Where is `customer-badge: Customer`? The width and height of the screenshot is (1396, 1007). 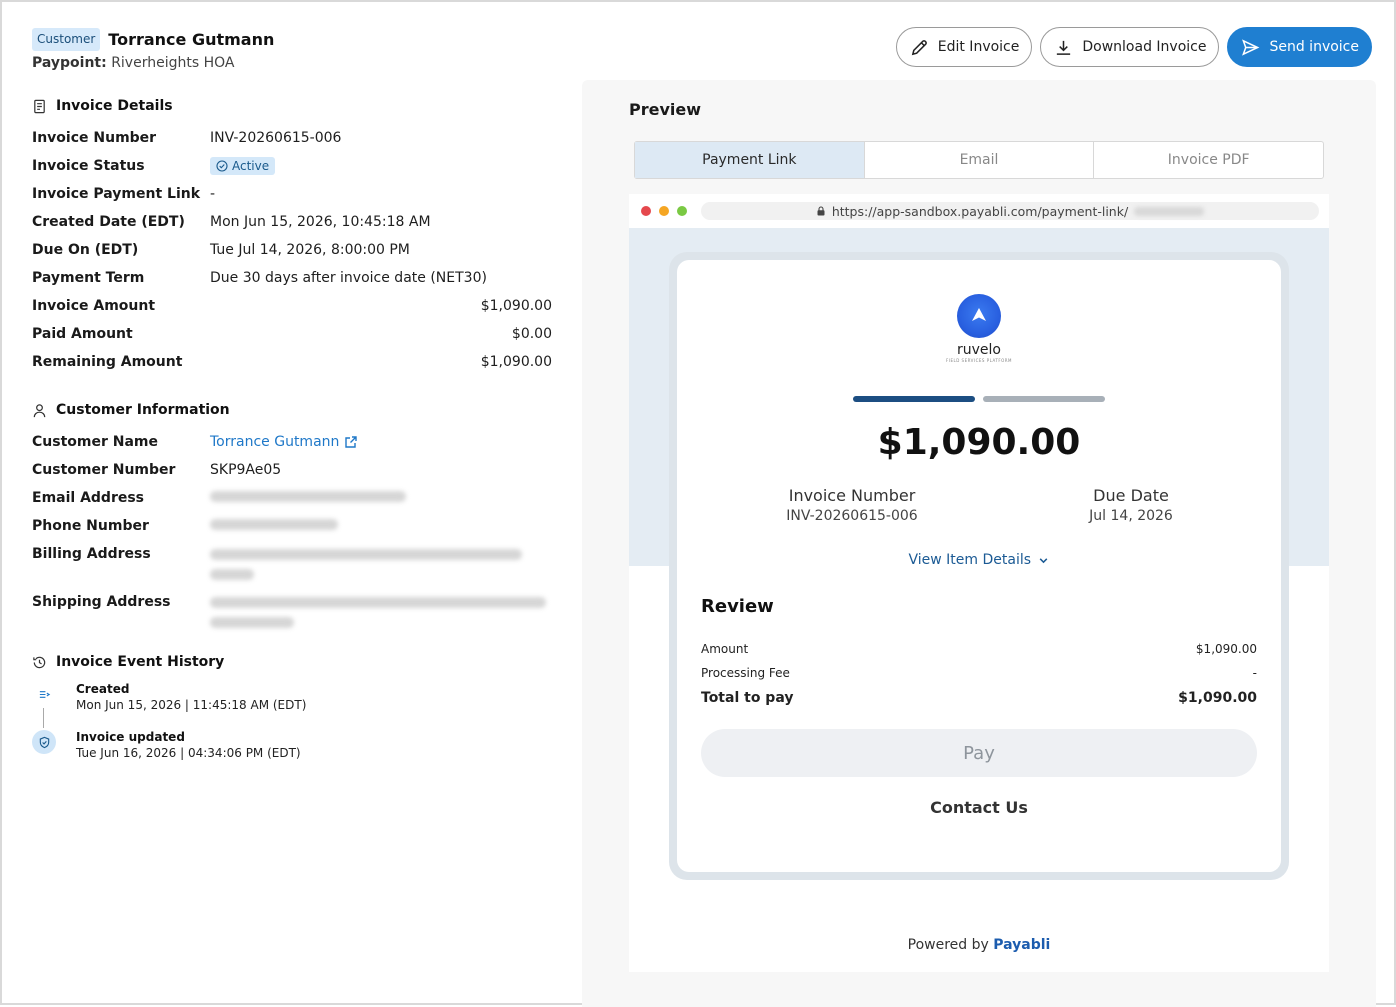 customer-badge: Customer is located at coordinates (66, 39).